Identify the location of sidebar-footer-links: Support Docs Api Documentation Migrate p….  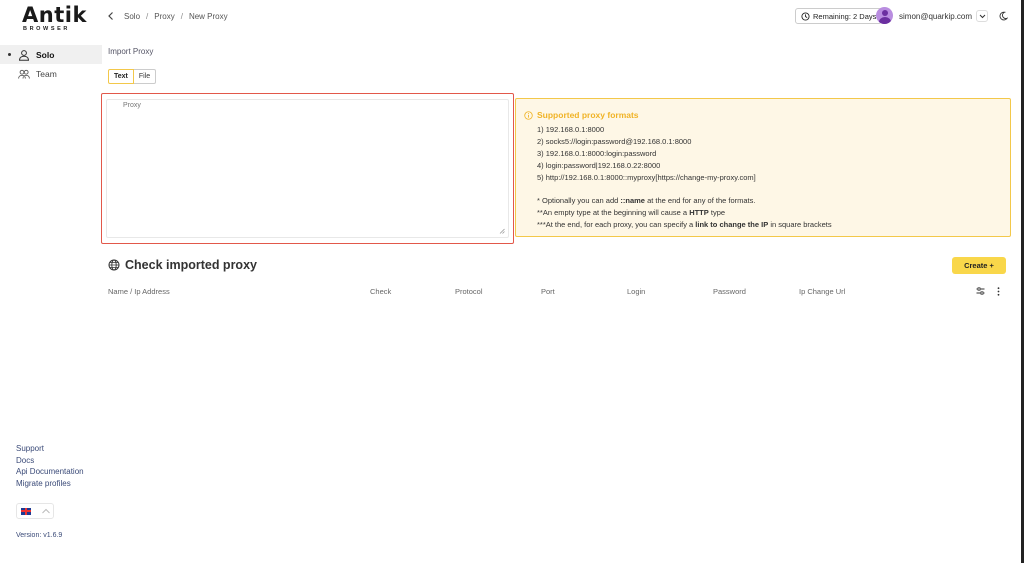
(50, 466).